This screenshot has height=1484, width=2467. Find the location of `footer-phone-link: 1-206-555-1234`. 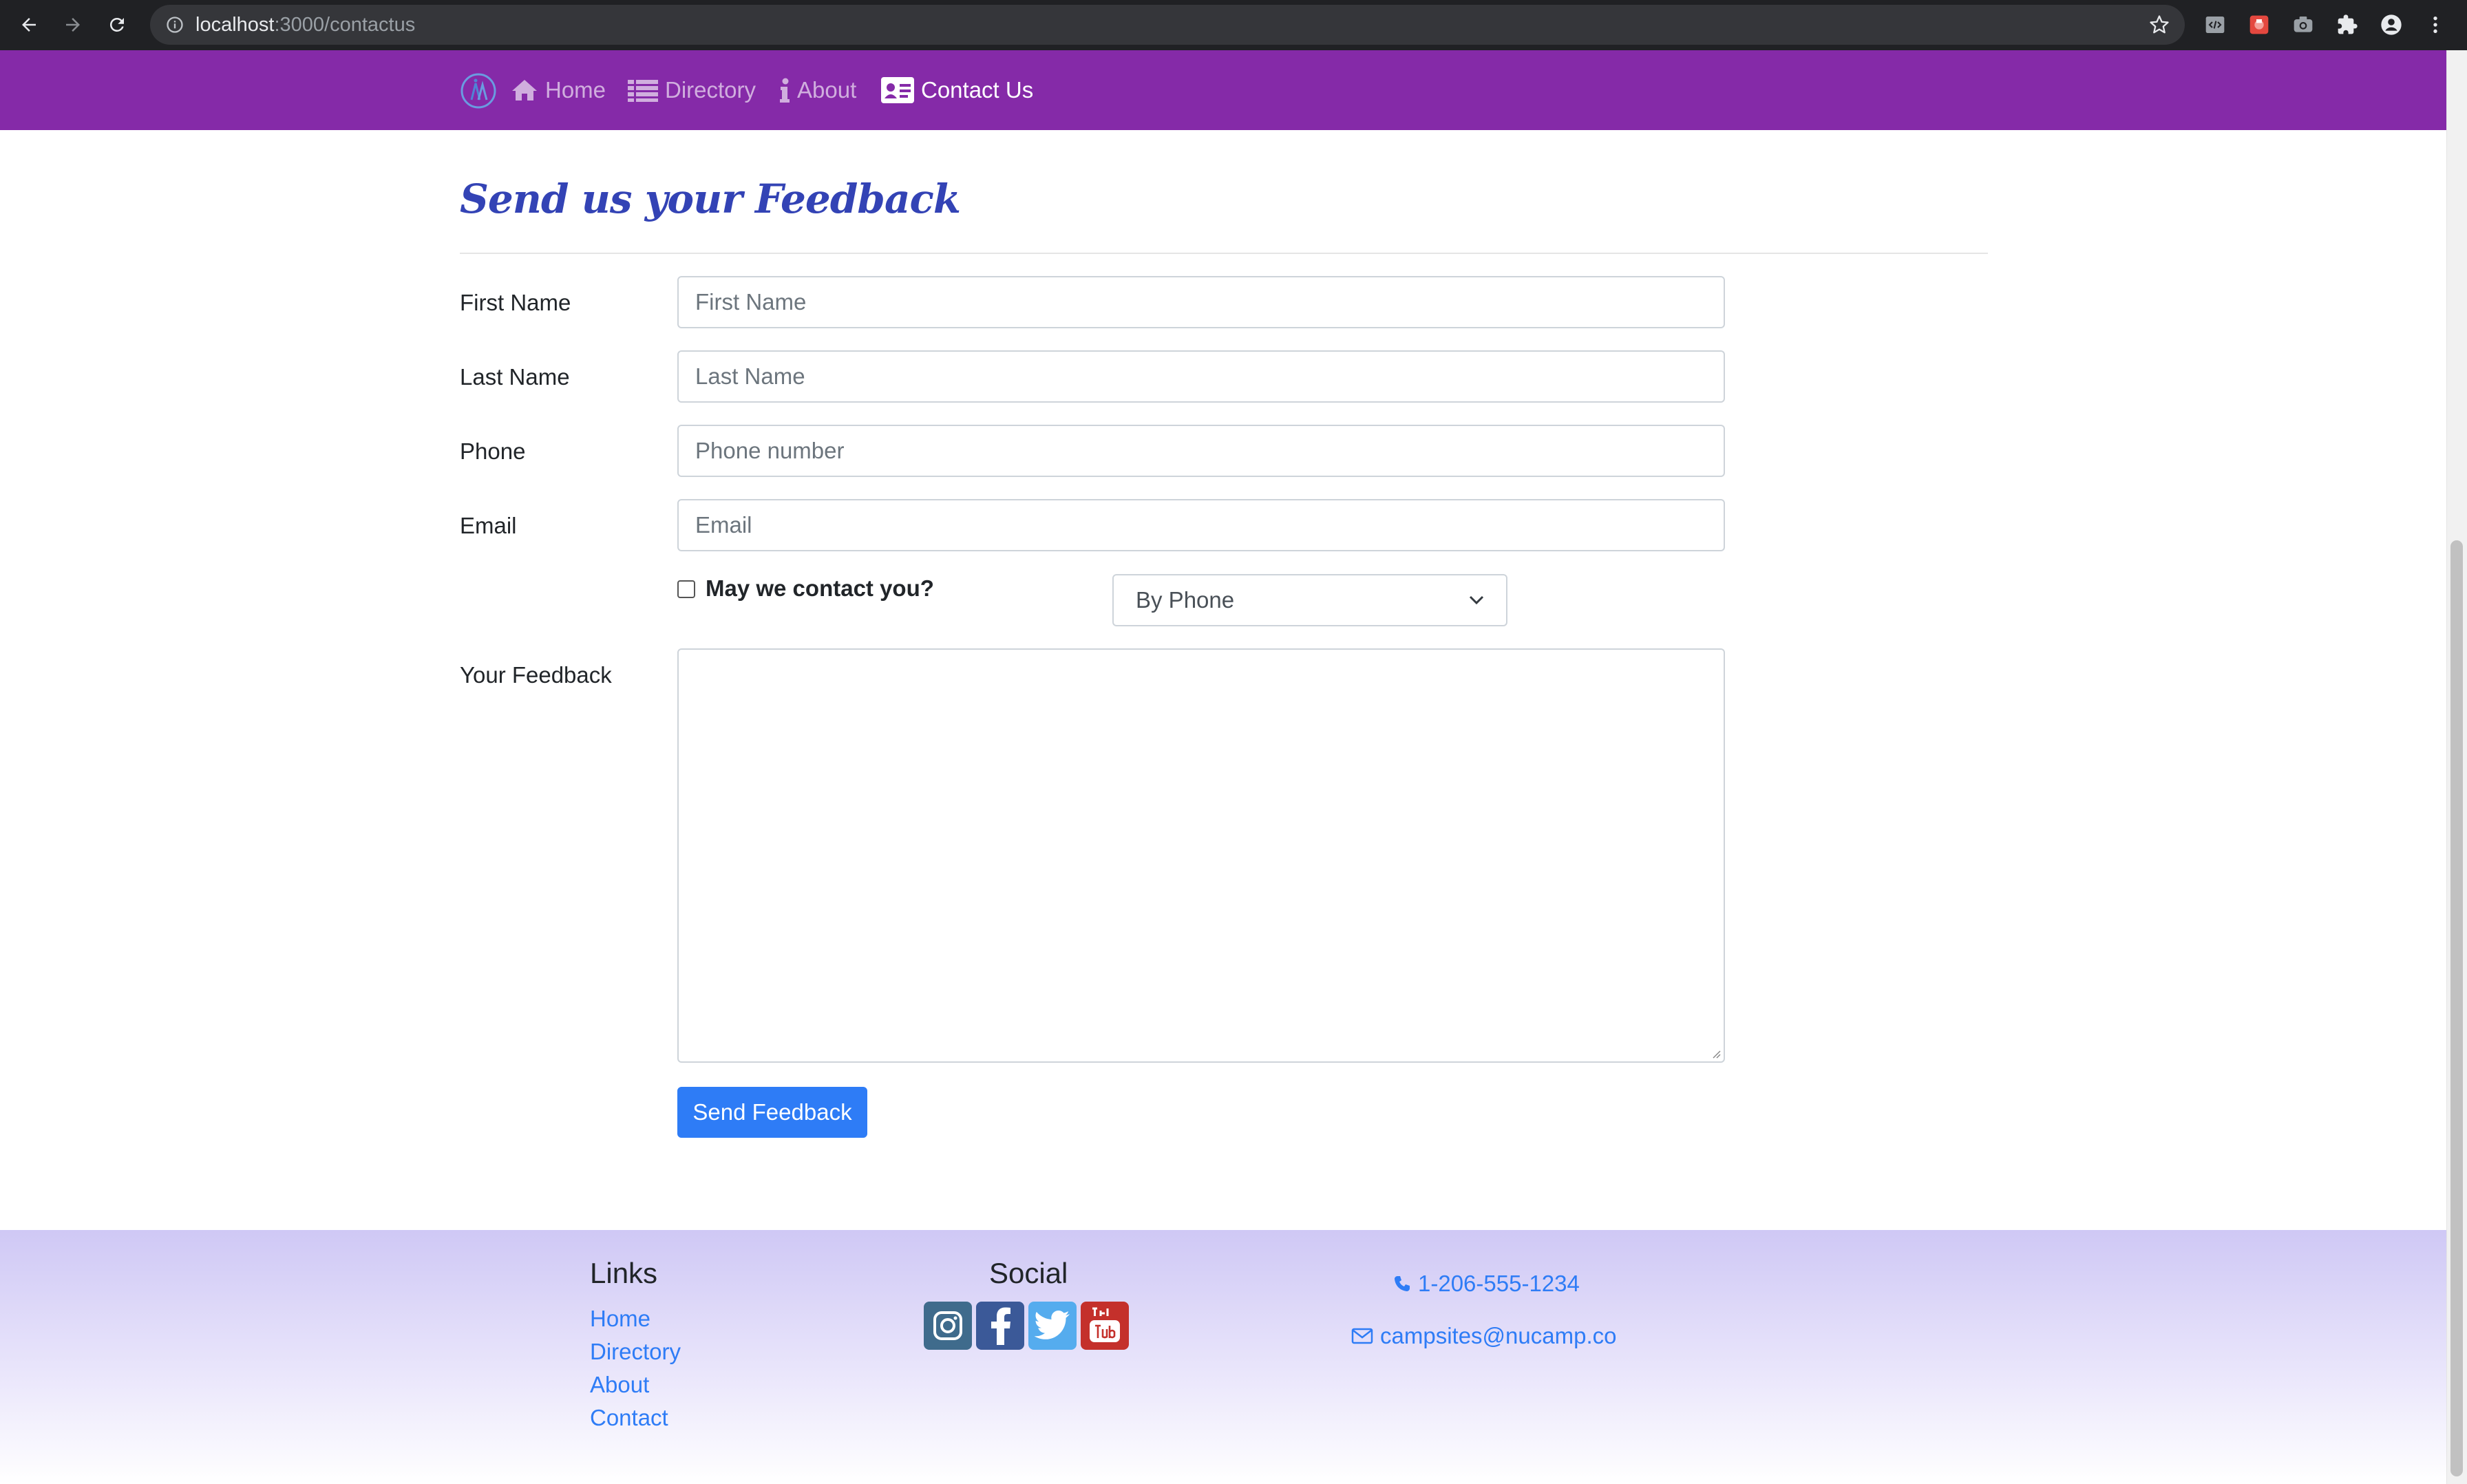

footer-phone-link: 1-206-555-1234 is located at coordinates (1486, 1284).